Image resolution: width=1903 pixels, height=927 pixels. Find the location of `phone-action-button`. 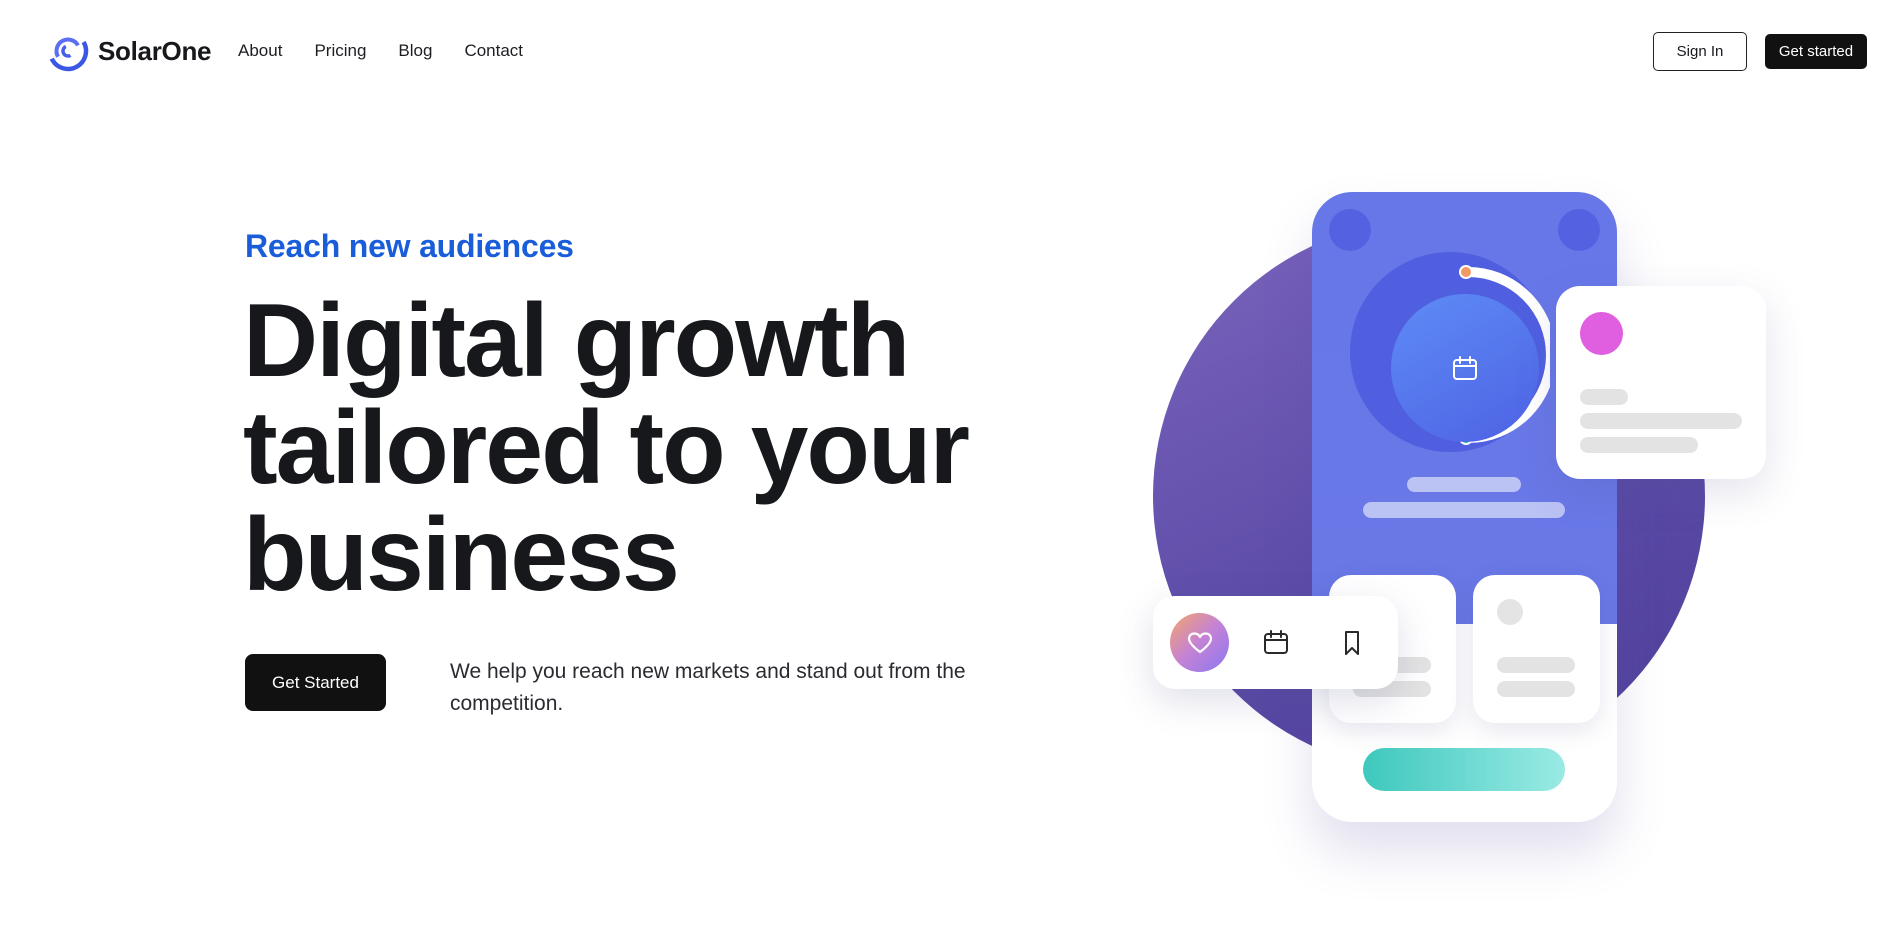

phone-action-button is located at coordinates (1464, 769).